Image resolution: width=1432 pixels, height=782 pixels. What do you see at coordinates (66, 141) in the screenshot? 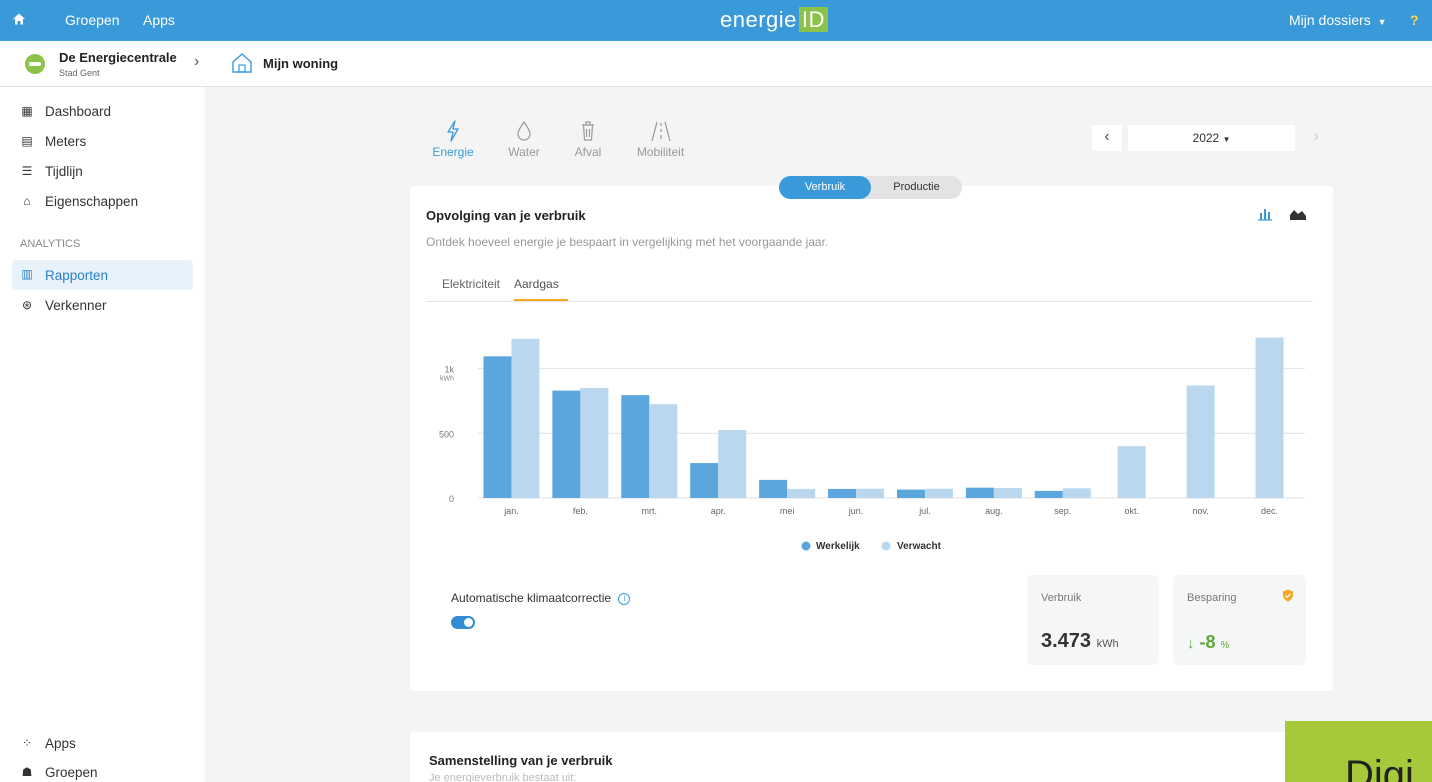
I see `sidebar-item-label: Meters` at bounding box center [66, 141].